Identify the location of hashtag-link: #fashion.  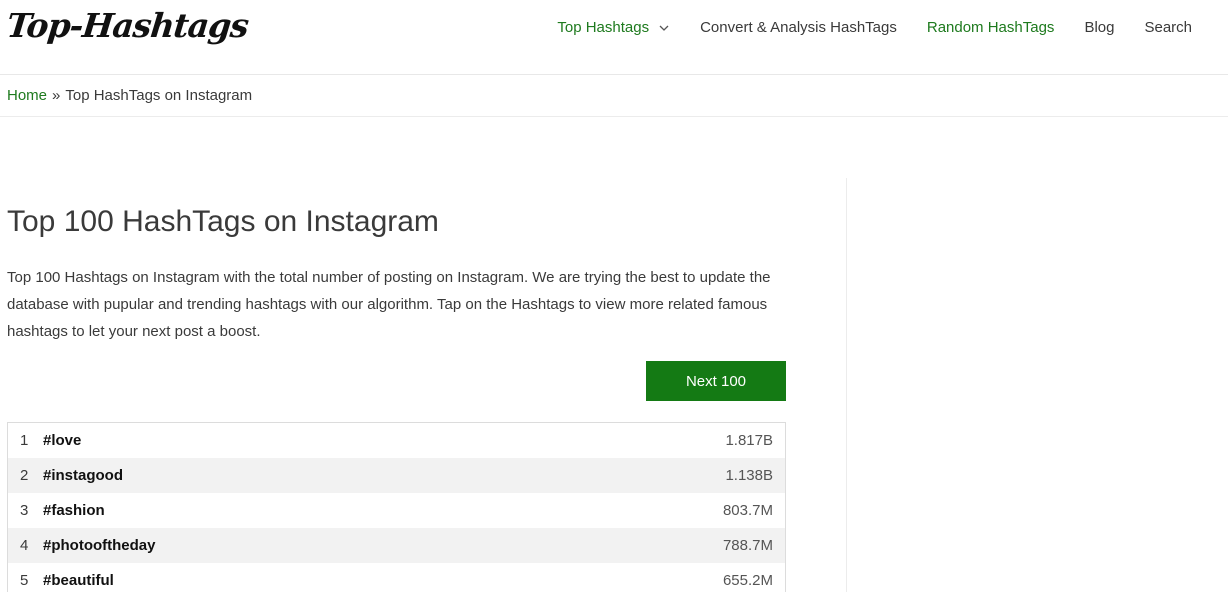
(383, 510).